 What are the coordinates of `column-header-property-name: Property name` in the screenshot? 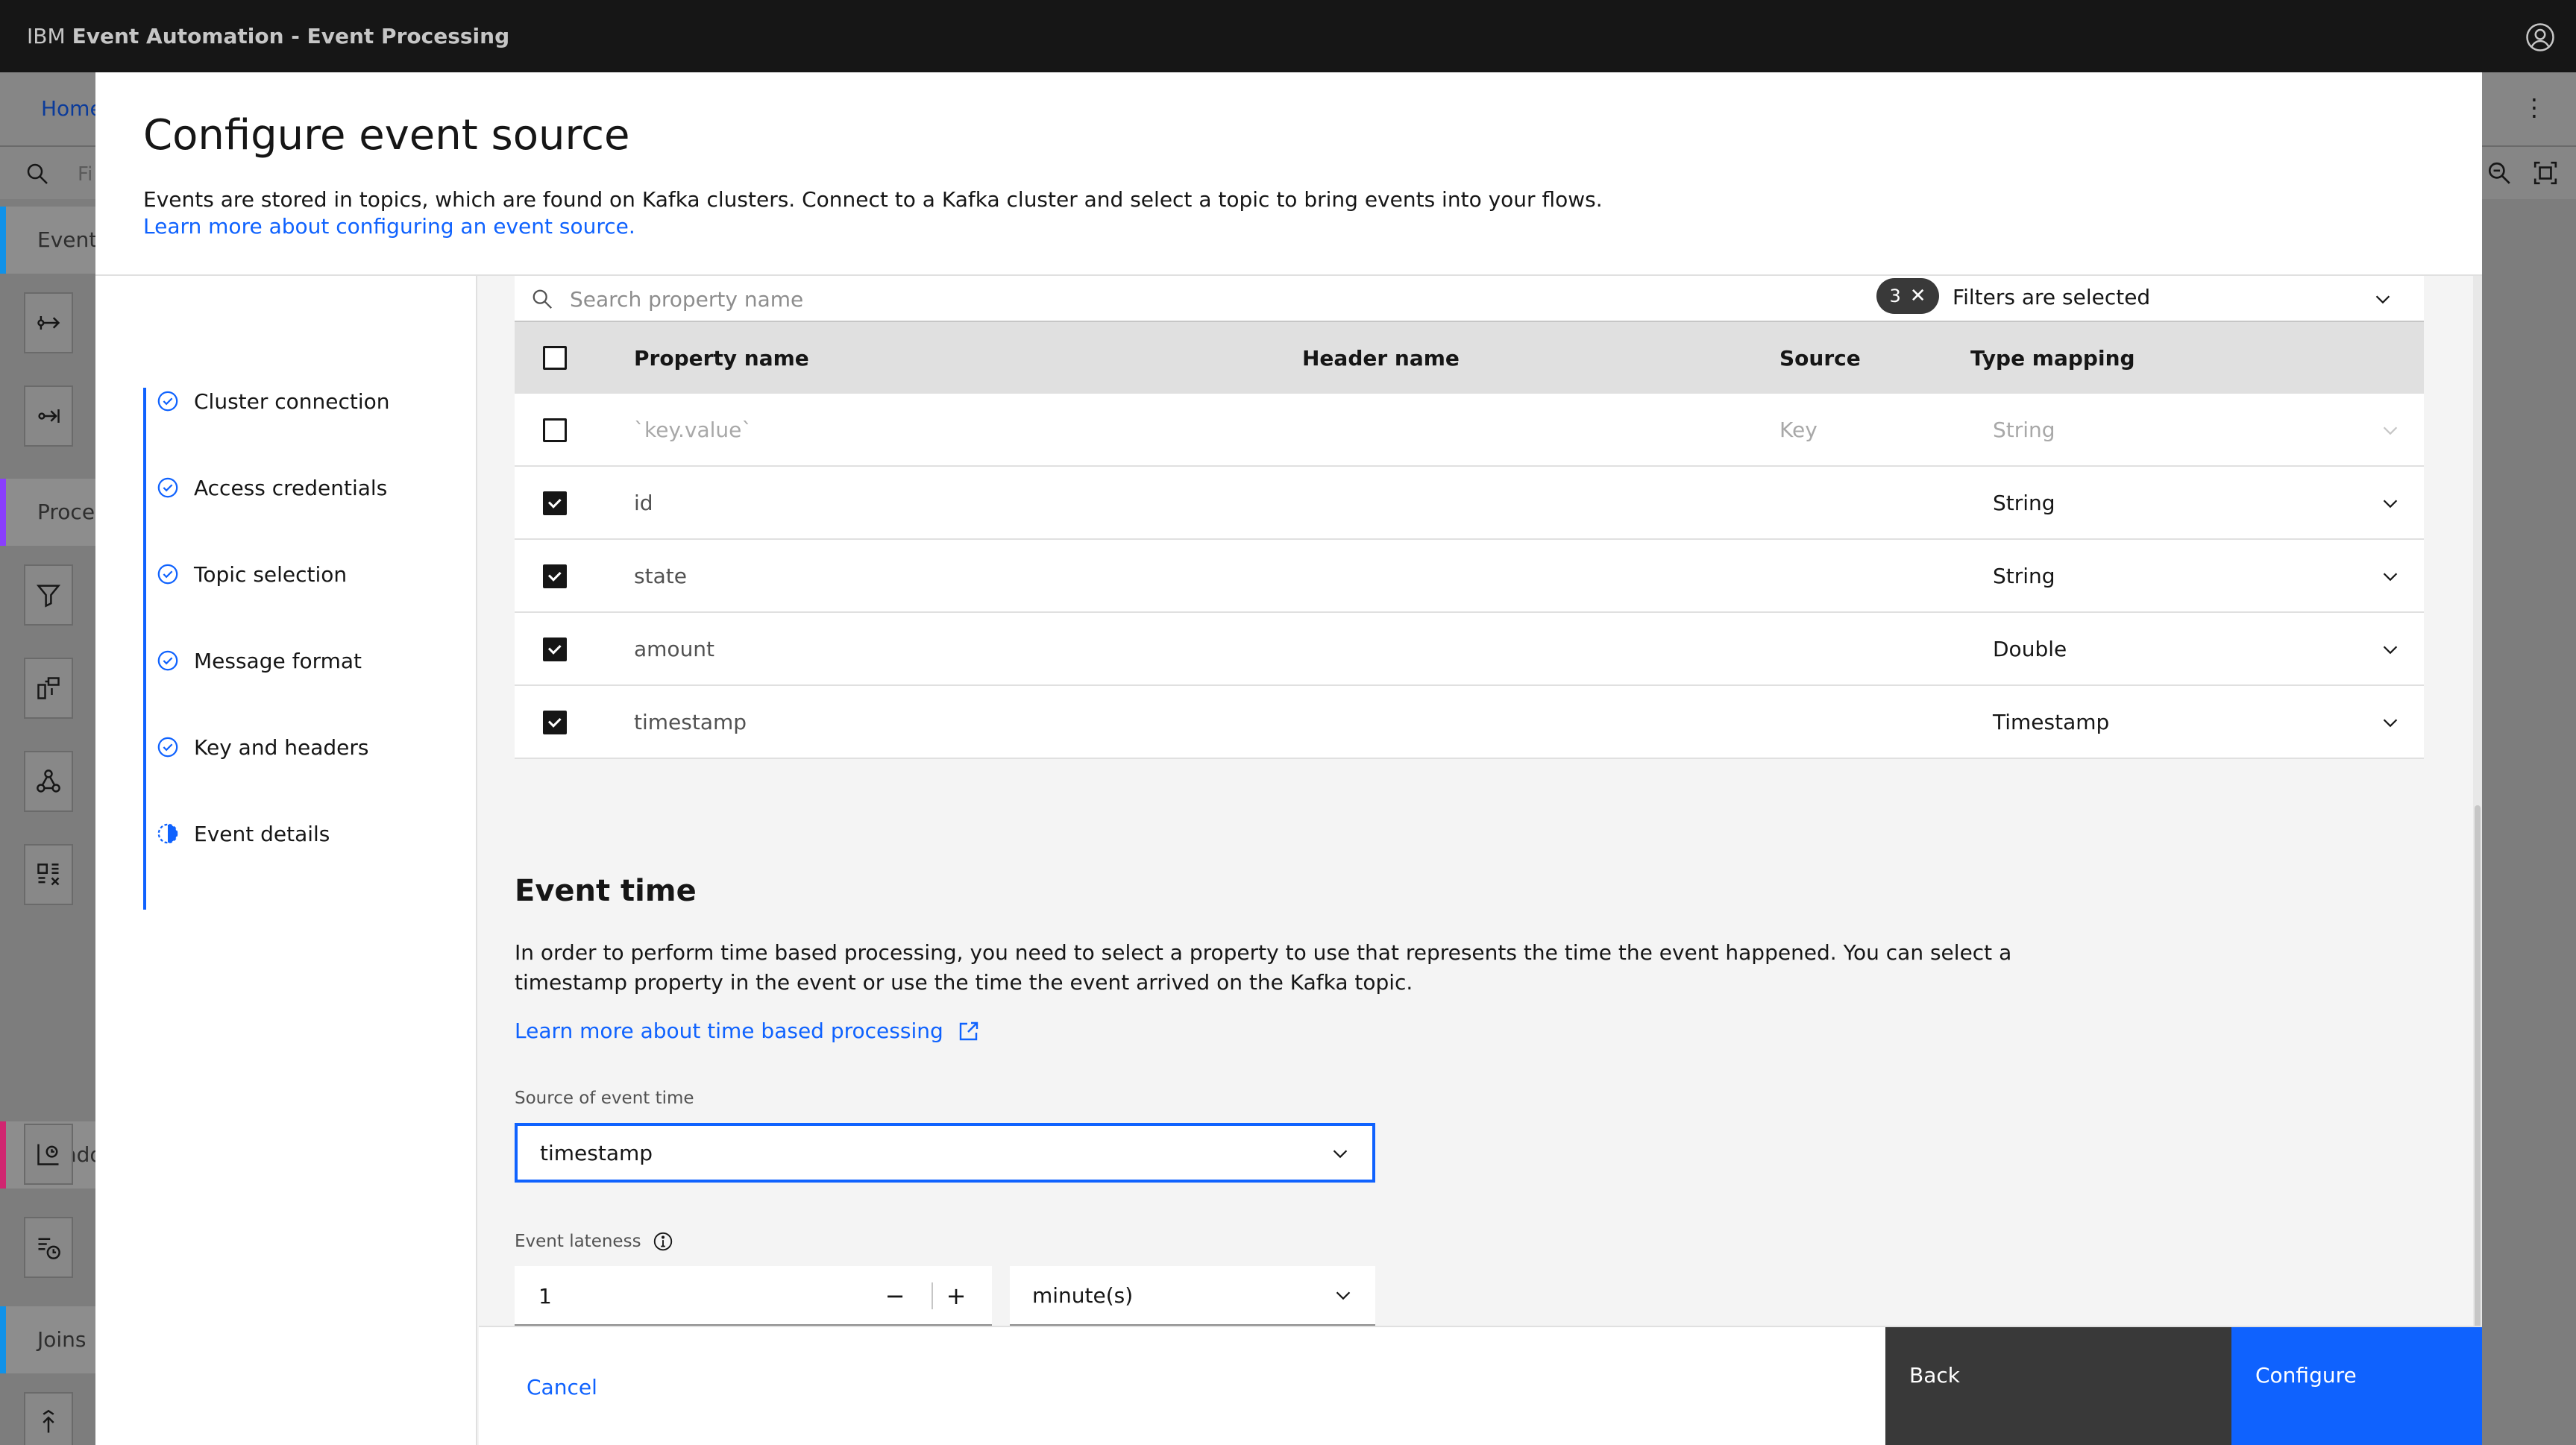 It's located at (722, 358).